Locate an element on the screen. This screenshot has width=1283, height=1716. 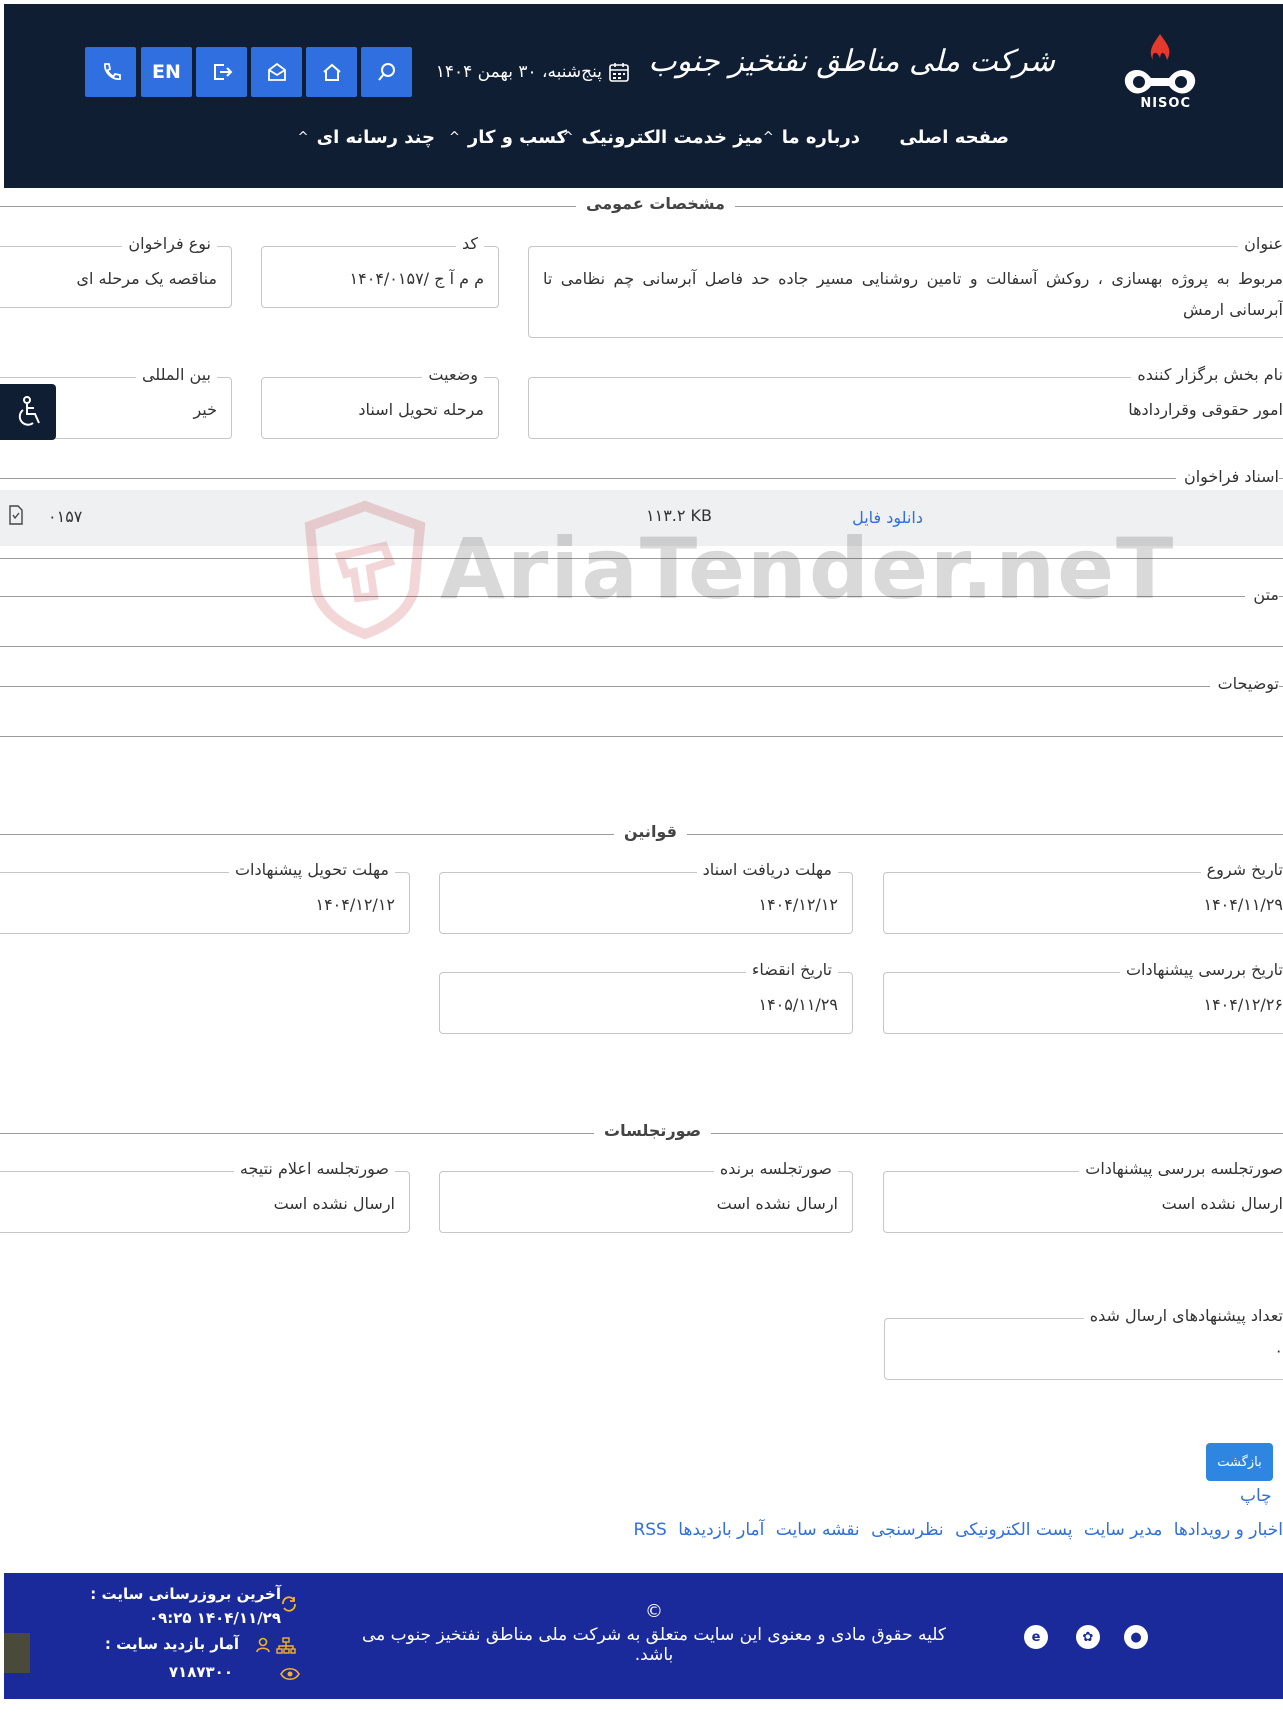
doc-deadline-field: مهلت دریافت اسناد ۱۴۰۴/۱۲/۱۲ is located at coordinates (646, 897).